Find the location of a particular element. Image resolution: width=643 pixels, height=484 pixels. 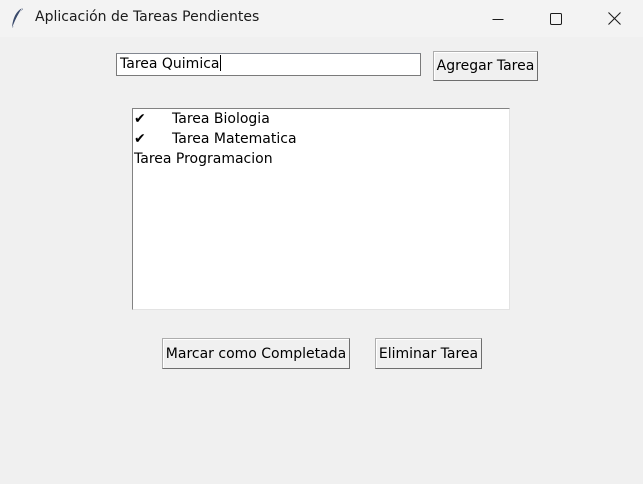

delete-task-button: Eliminar Tarea is located at coordinates (428, 353).